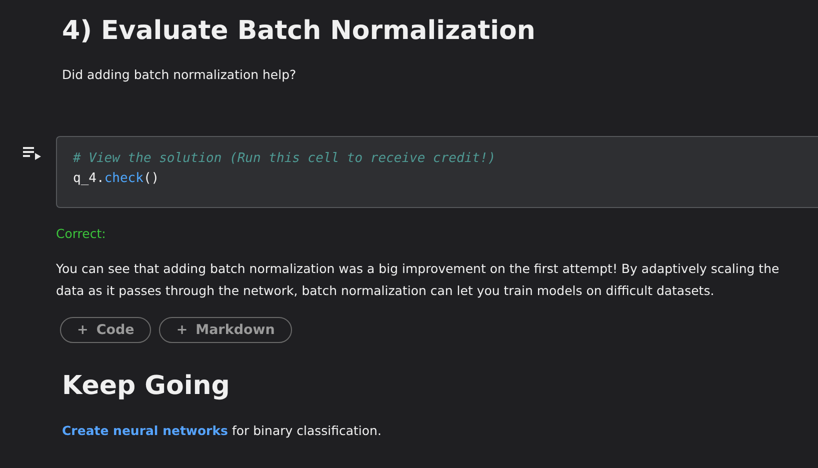 This screenshot has height=468, width=818. What do you see at coordinates (437, 172) in the screenshot?
I see `code-cell: # View the solution (Run this cell to receive credit!) q_4.check()` at bounding box center [437, 172].